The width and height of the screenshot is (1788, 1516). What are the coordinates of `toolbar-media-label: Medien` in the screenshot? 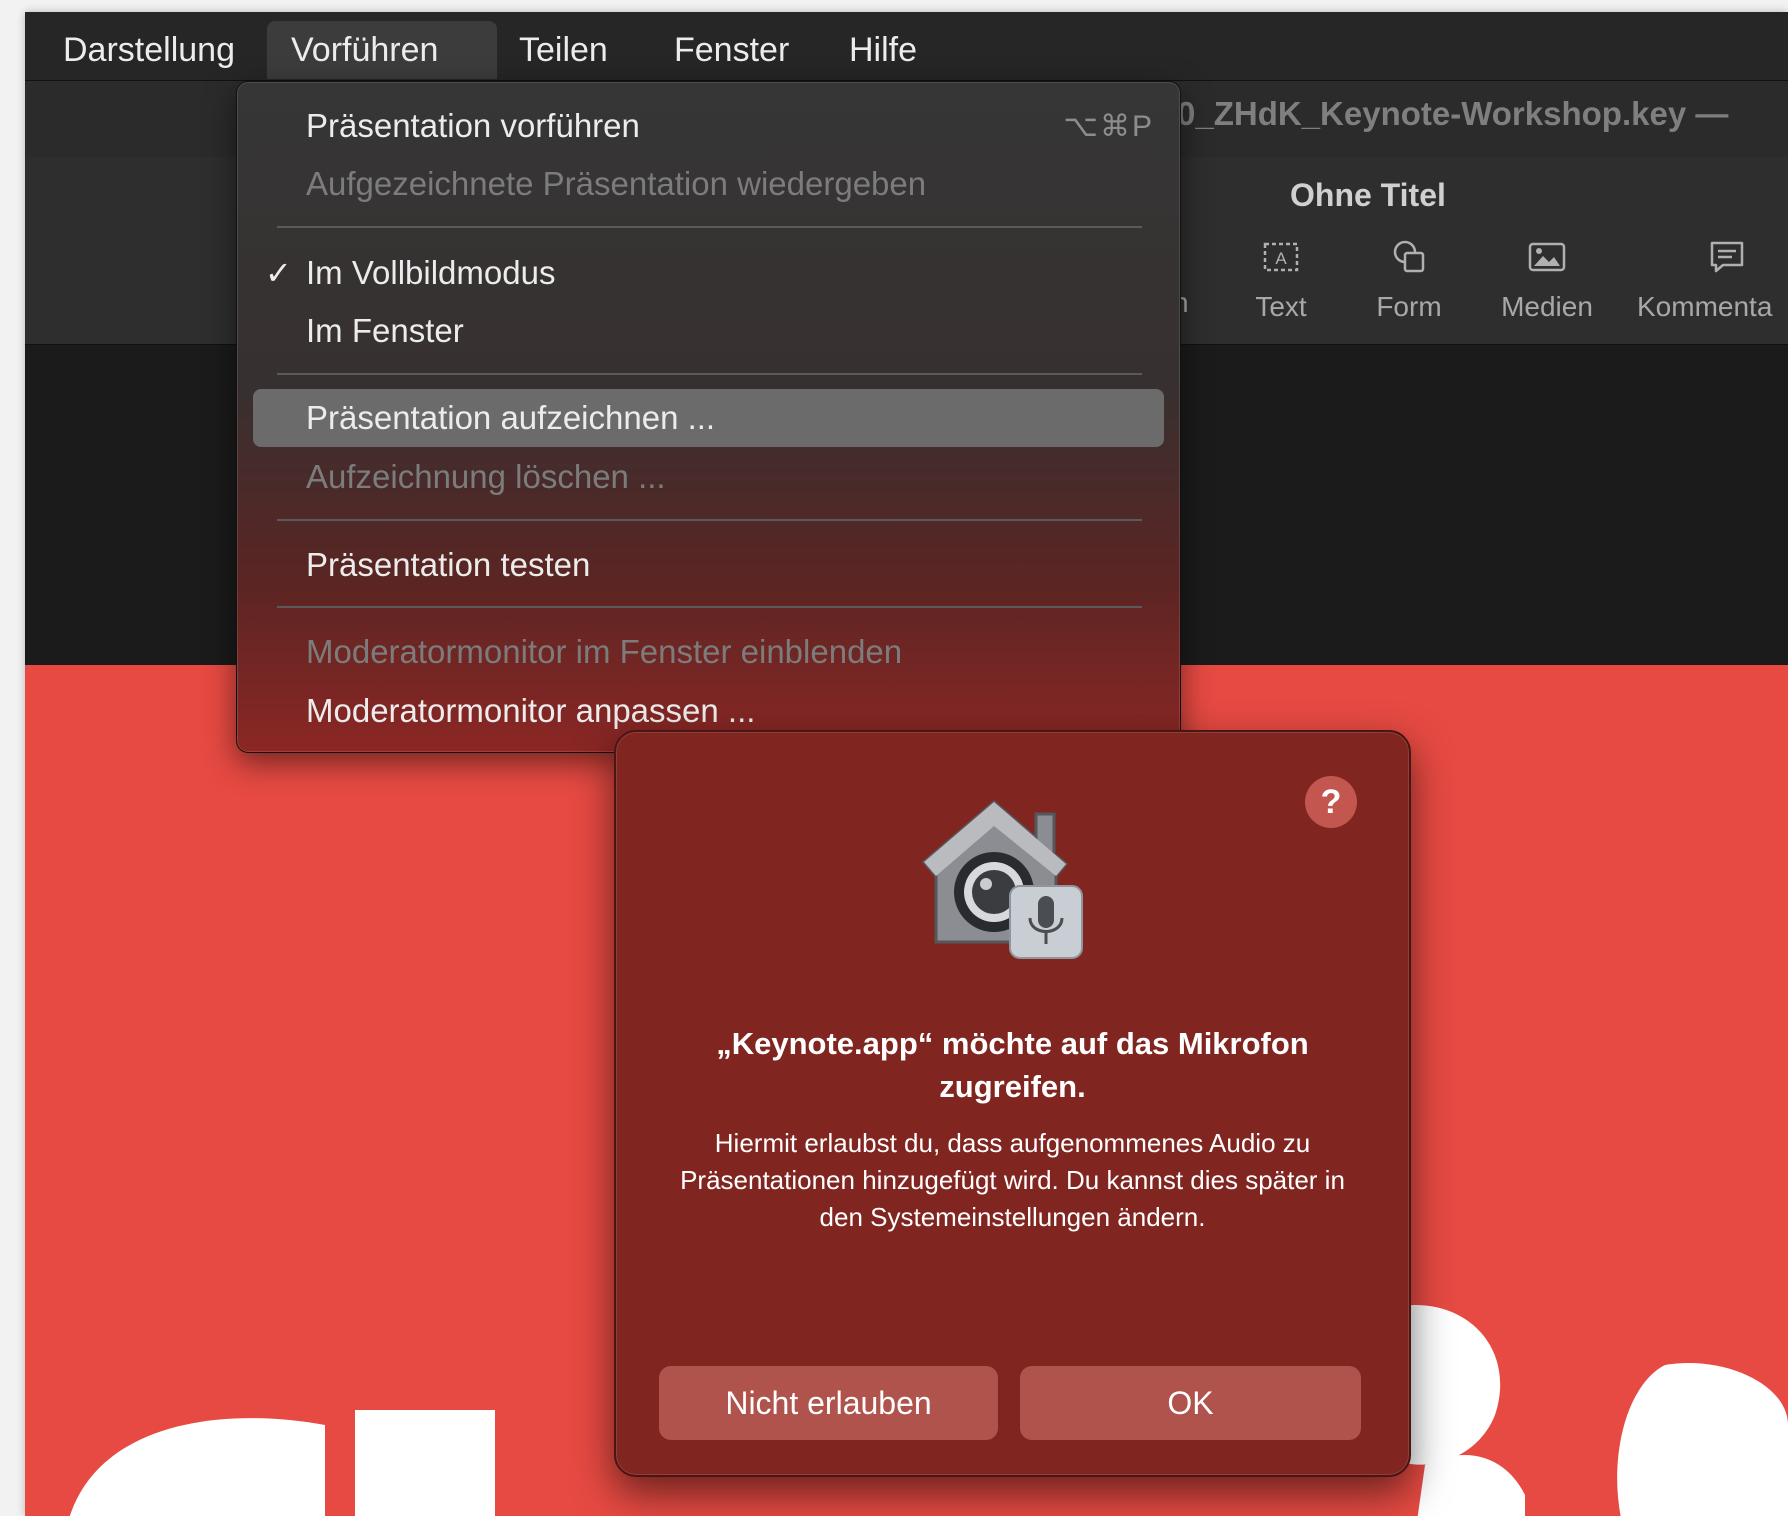 It's located at (1547, 306).